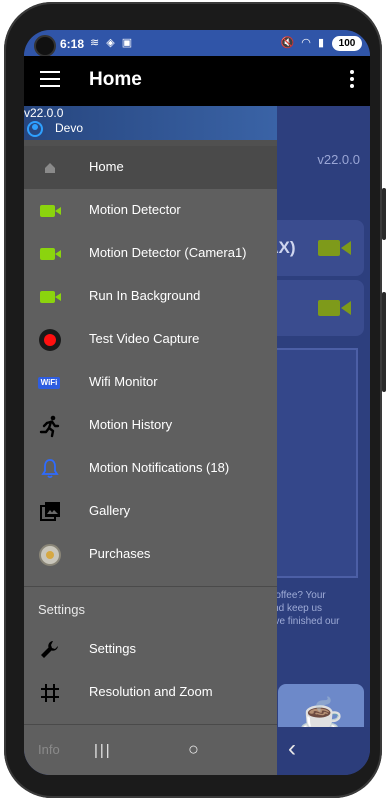  I want to click on status-system-icons: 🔇 ◠ ▮, so click(303, 43).